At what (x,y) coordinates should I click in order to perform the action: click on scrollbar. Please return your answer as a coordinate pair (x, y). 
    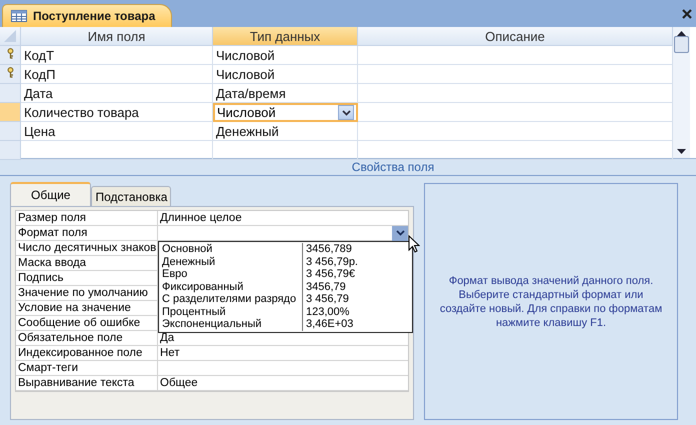
    Looking at the image, I should click on (681, 92).